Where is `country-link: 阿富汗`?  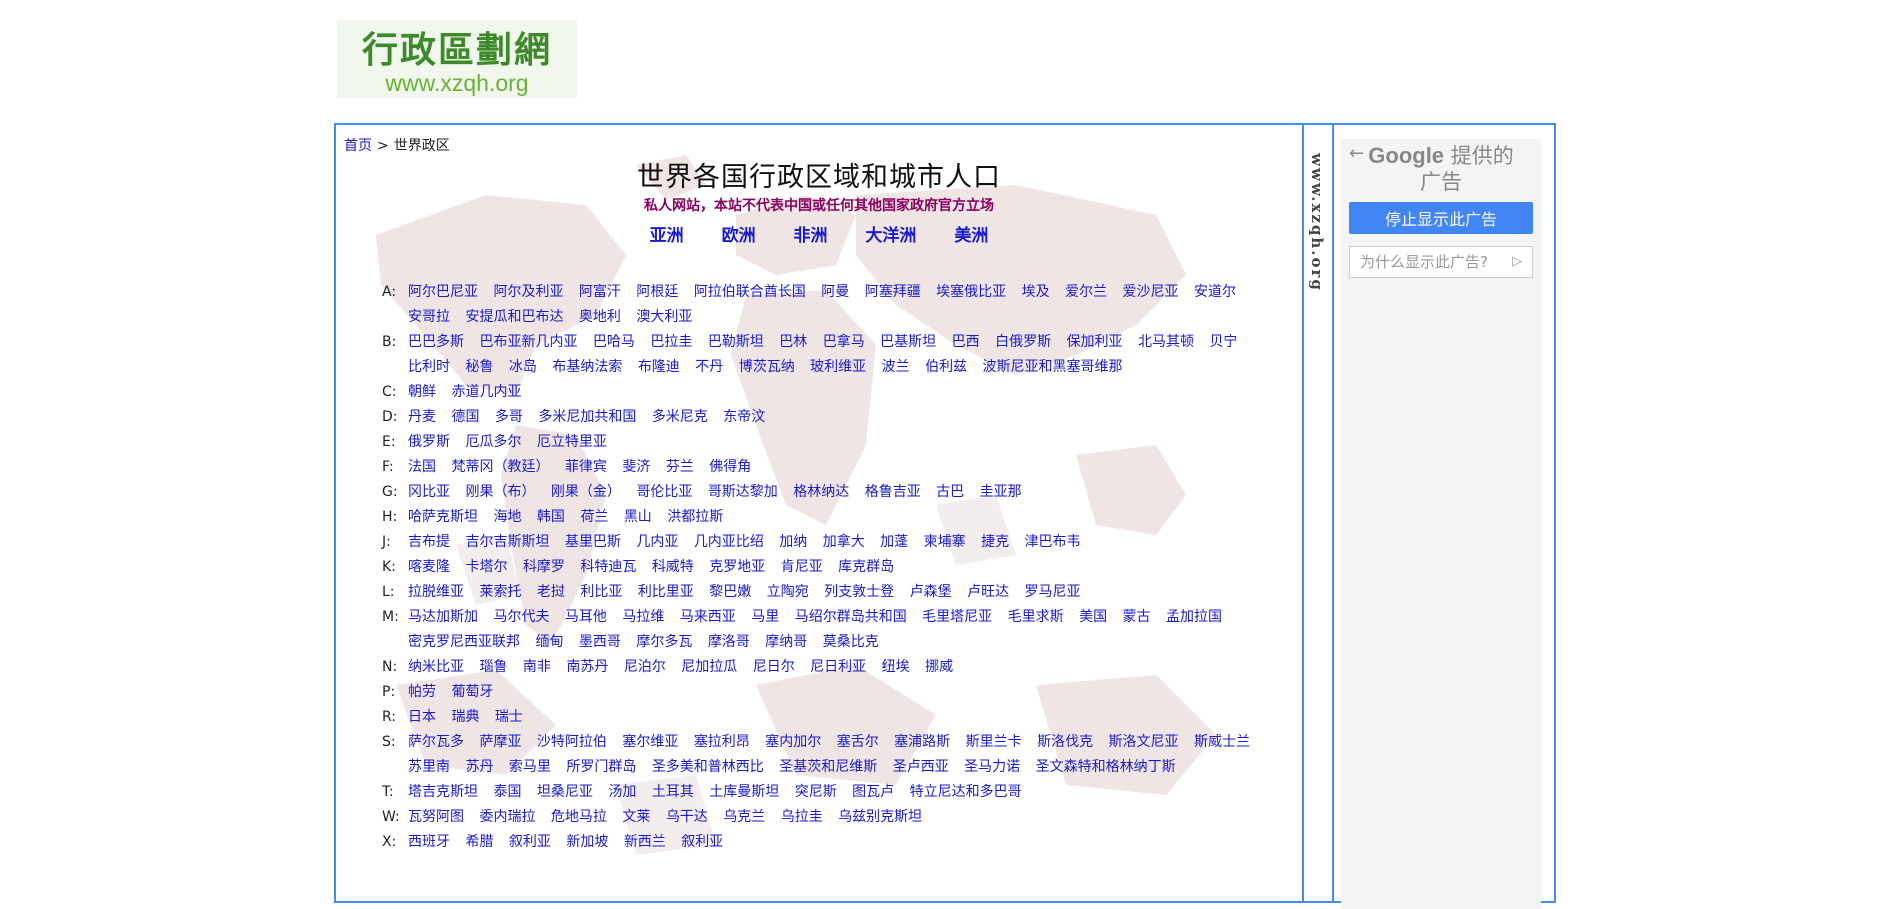
country-link: 阿富汗 is located at coordinates (600, 292).